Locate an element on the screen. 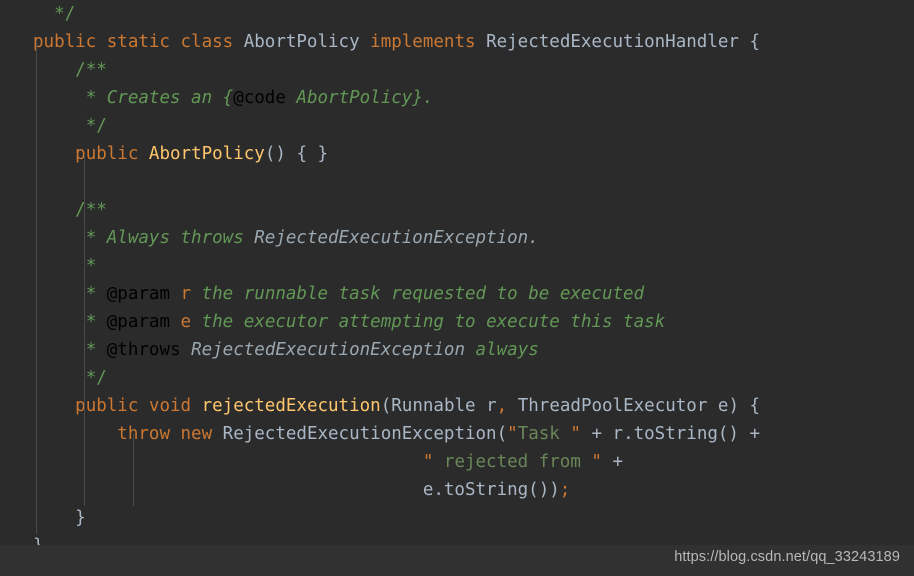  code-token: e is located at coordinates (180, 322).